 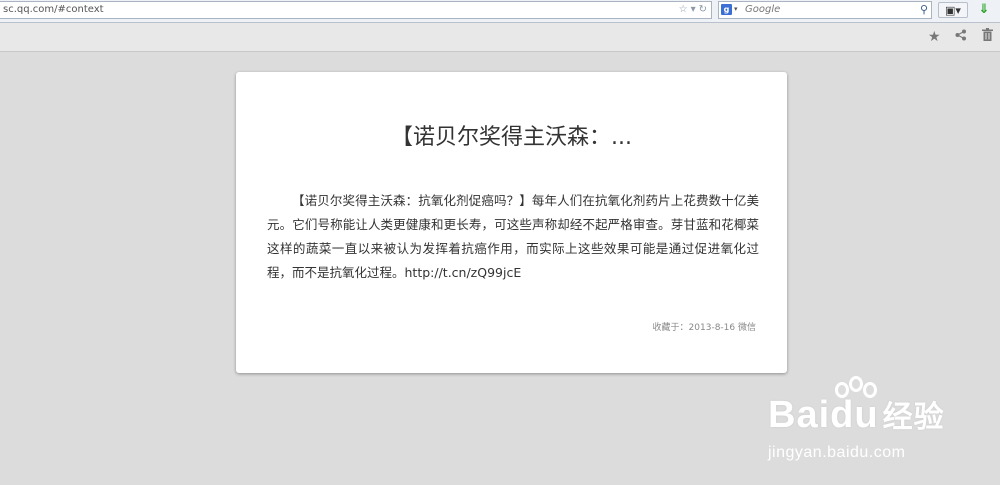 I want to click on search-engine-icon: g, so click(x=726, y=9).